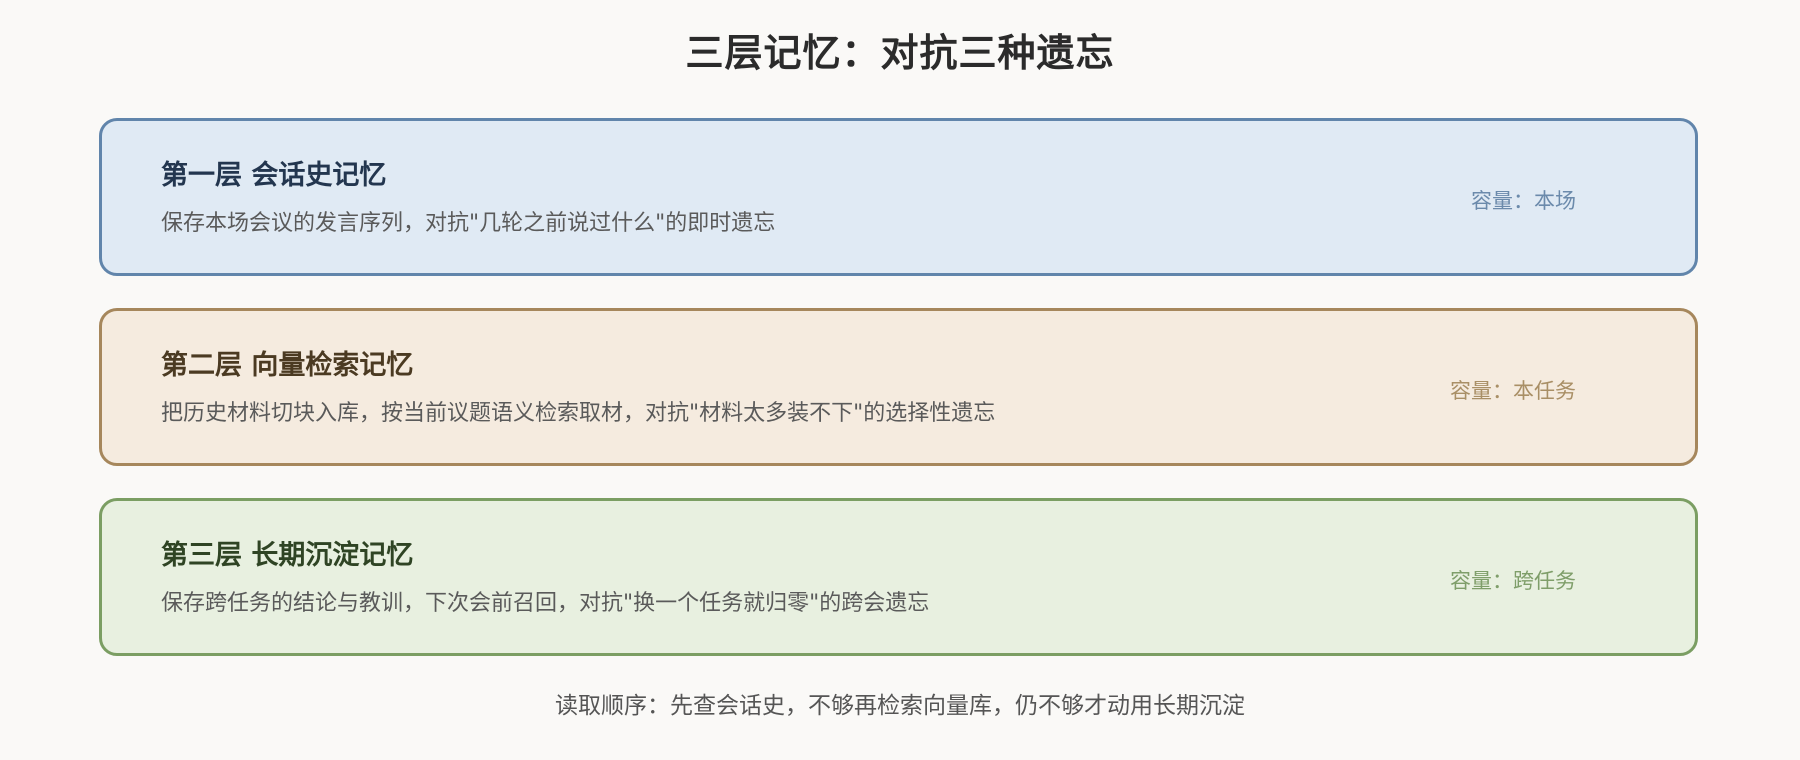 Image resolution: width=1800 pixels, height=760 pixels. Describe the element at coordinates (900, 53) in the screenshot. I see `diagram-title: 三层记忆：对抗三种遗忘` at that location.